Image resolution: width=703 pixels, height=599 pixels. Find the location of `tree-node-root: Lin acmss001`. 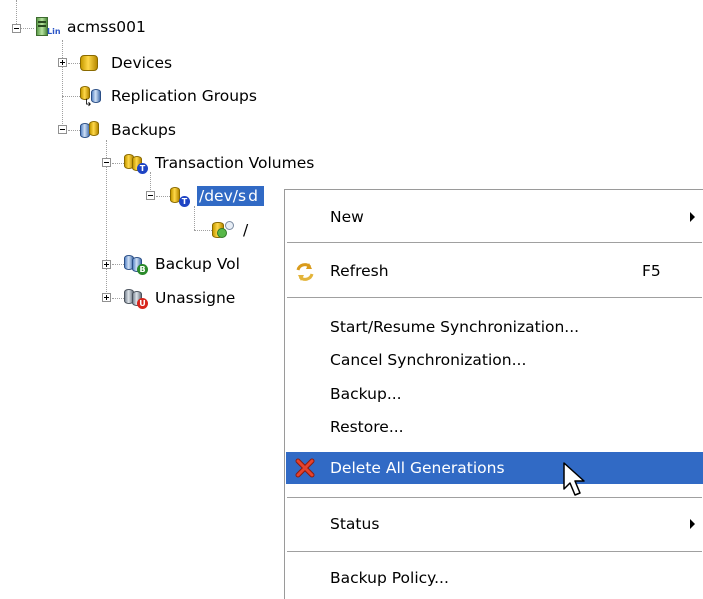

tree-node-root: Lin acmss001 is located at coordinates (91, 27).